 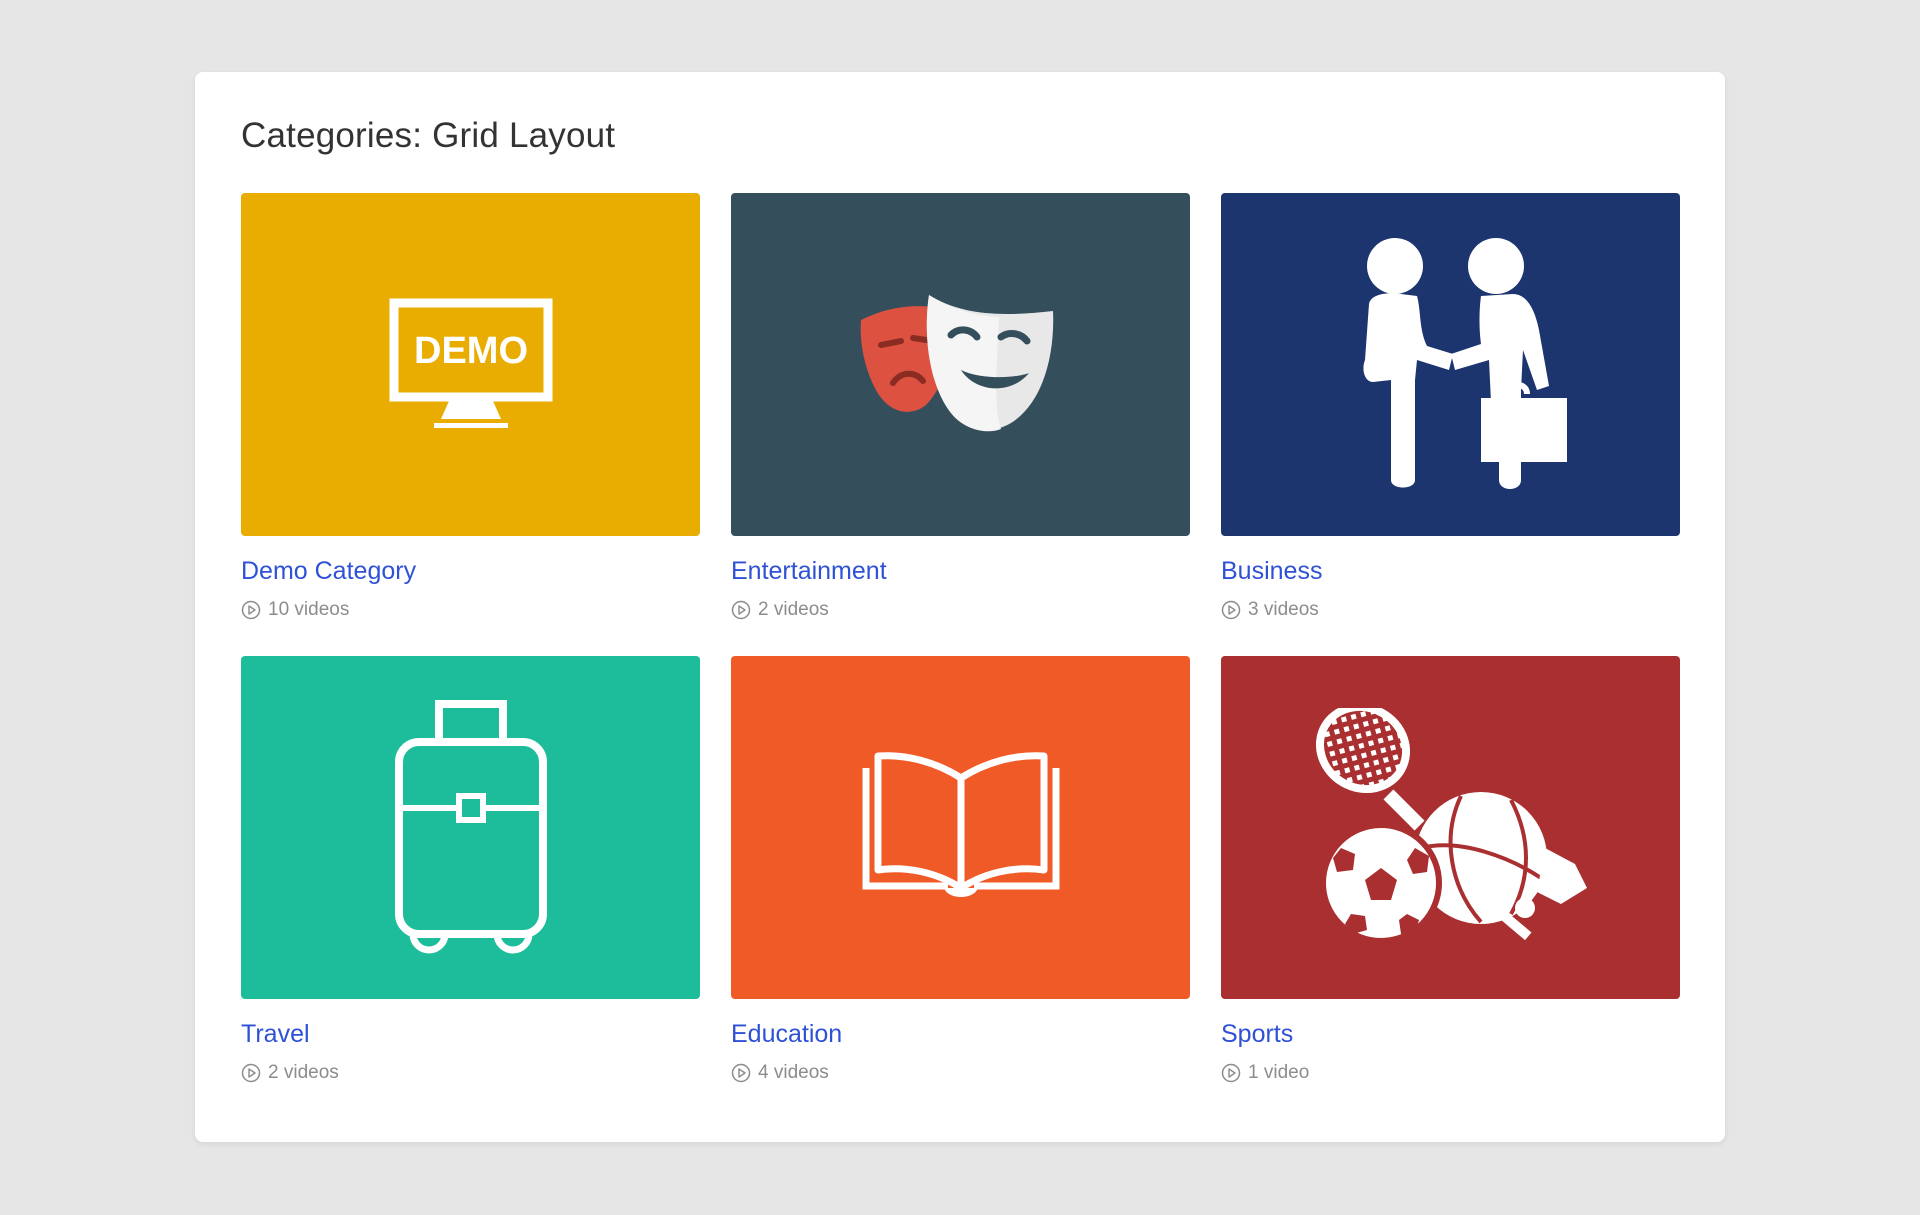 I want to click on category-title: Business, so click(x=1450, y=571).